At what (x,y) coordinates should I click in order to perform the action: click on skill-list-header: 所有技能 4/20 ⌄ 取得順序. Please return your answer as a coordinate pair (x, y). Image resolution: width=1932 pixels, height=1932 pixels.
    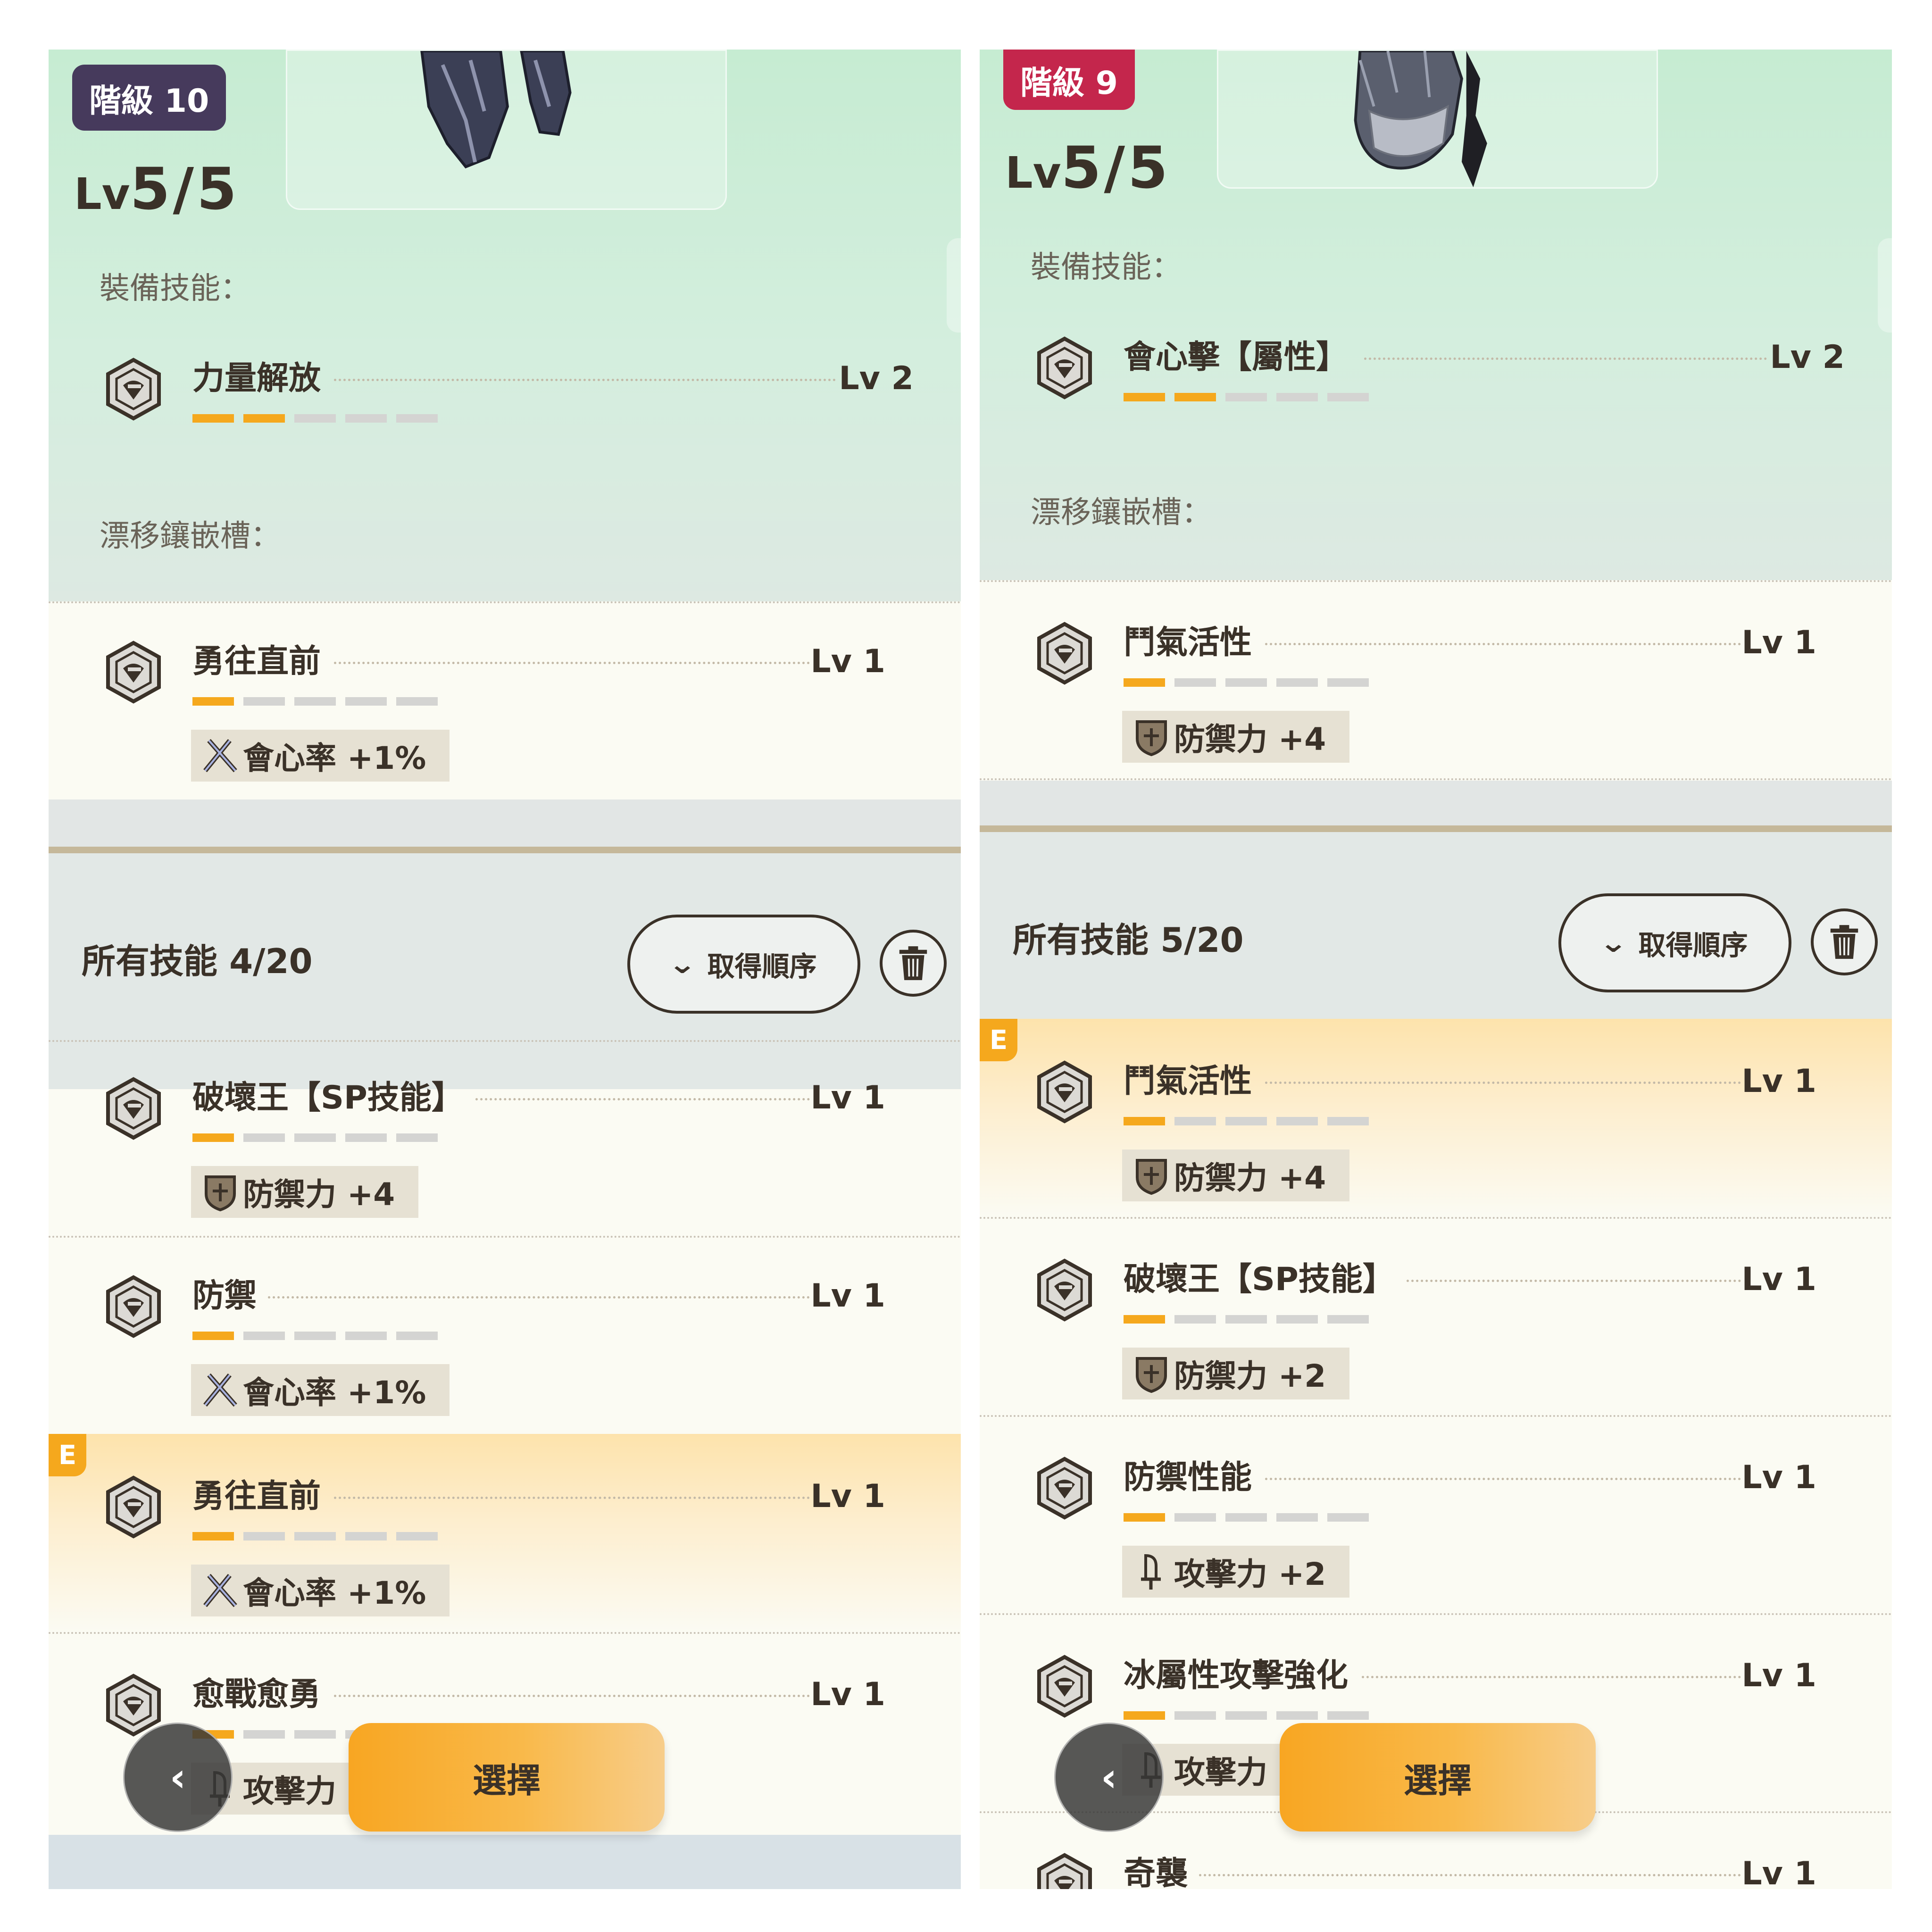
    Looking at the image, I should click on (505, 971).